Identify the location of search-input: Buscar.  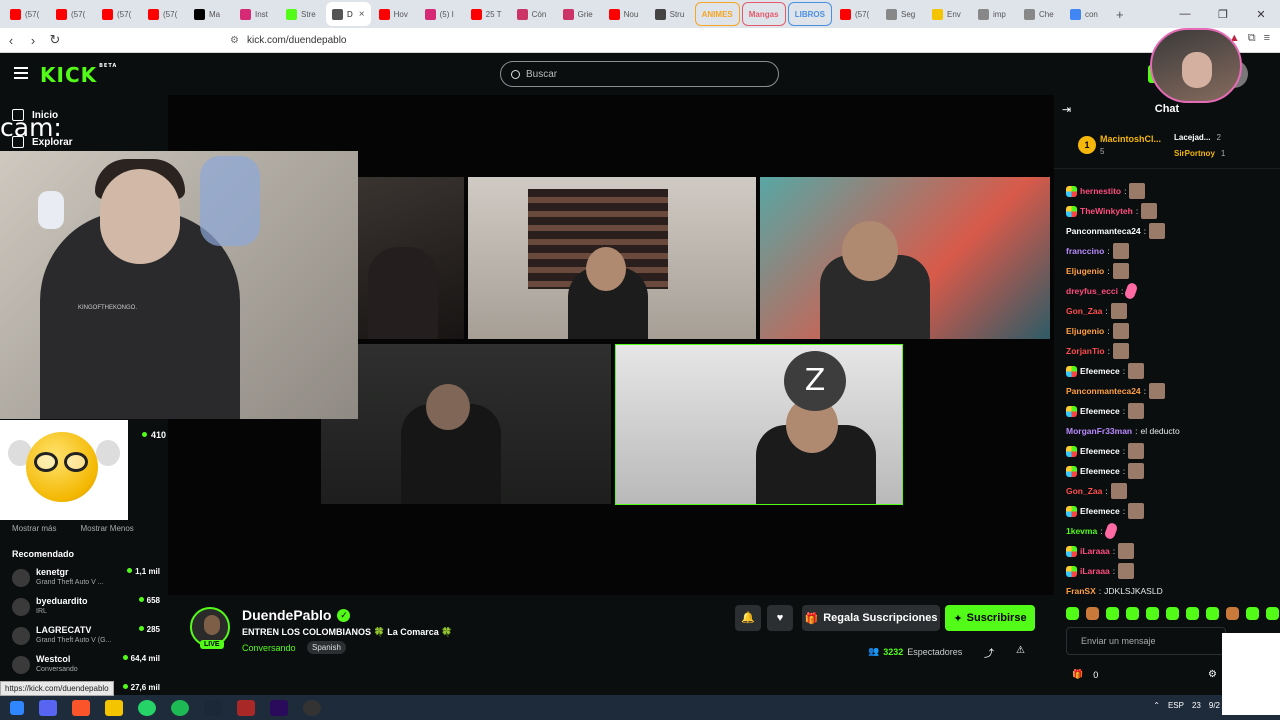
(639, 74).